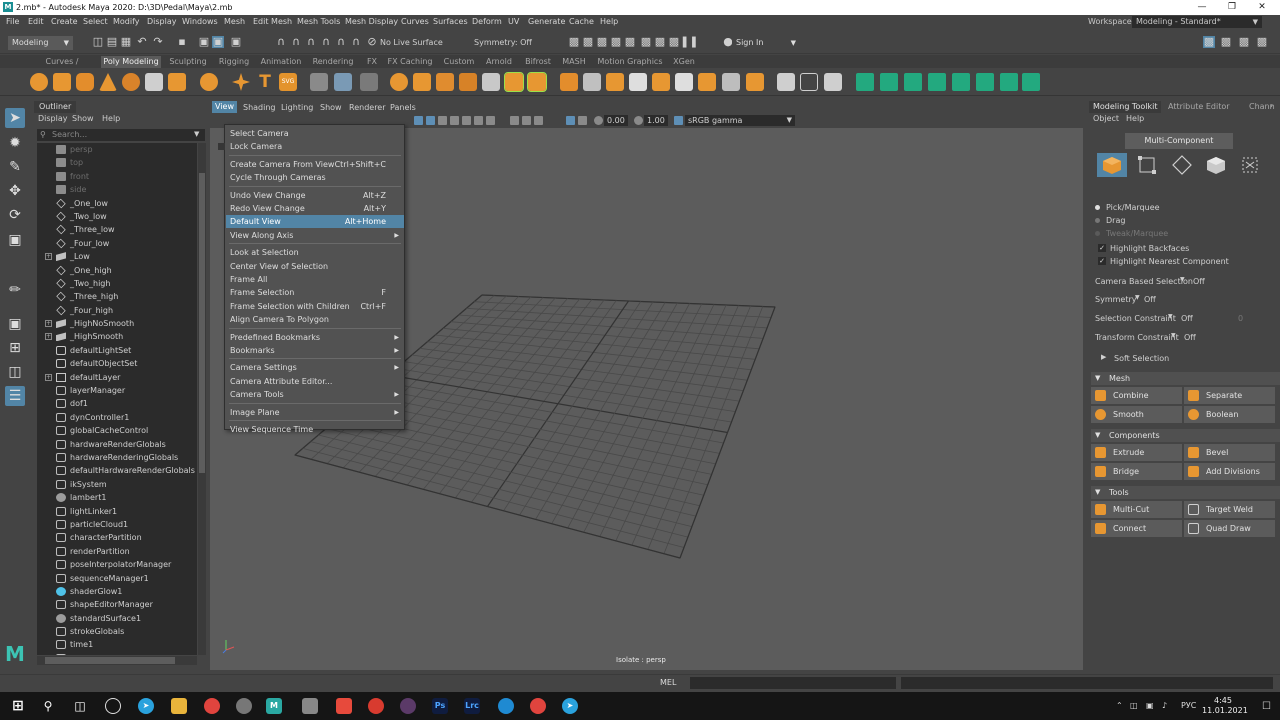  Describe the element at coordinates (296, 42) in the screenshot. I see `snap-curve-icon: ∩` at that location.